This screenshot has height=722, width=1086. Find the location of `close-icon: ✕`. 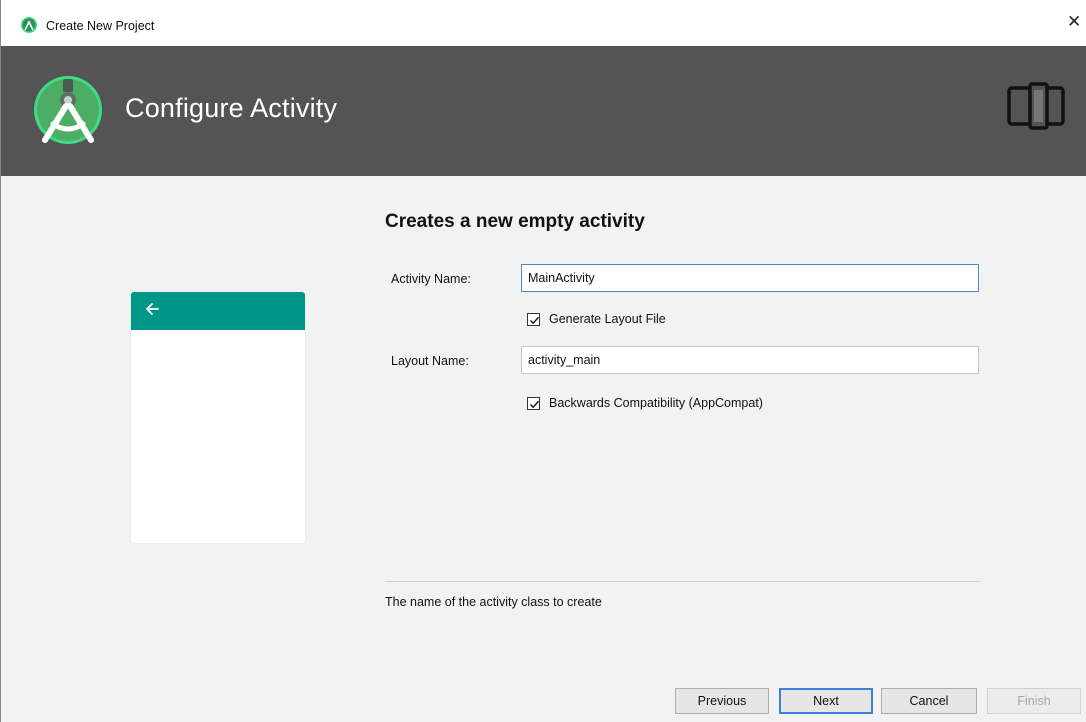

close-icon: ✕ is located at coordinates (1076, 22).